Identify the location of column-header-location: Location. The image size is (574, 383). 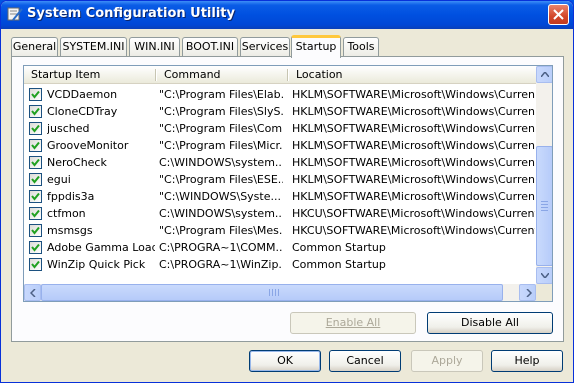
(412, 75).